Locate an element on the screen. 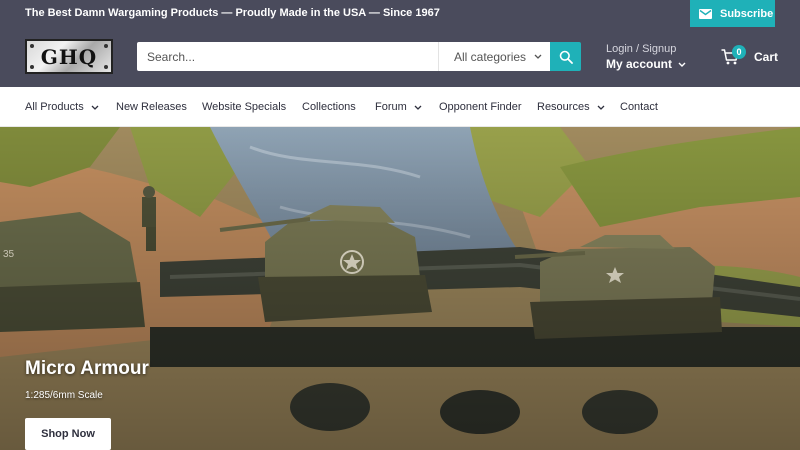 Image resolution: width=800 pixels, height=450 pixels. nav-item-website-specials: Website Specials is located at coordinates (244, 107).